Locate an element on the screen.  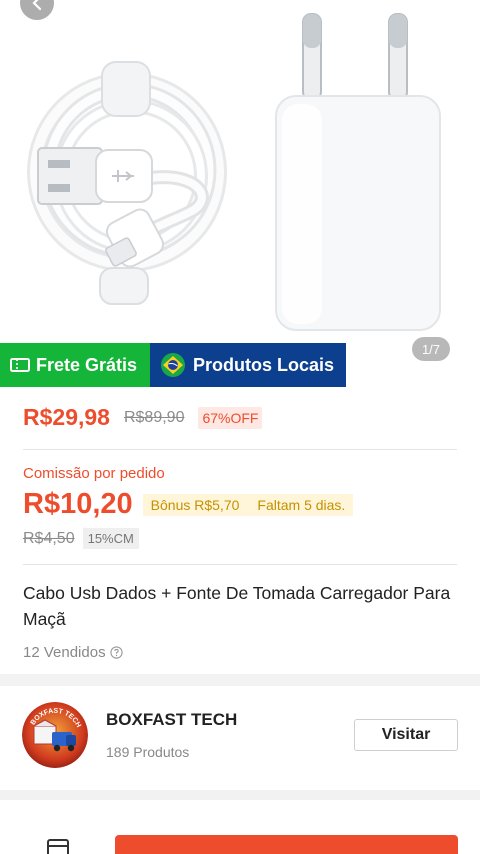
commission-rate-badge: 15%CM is located at coordinates (110, 538).